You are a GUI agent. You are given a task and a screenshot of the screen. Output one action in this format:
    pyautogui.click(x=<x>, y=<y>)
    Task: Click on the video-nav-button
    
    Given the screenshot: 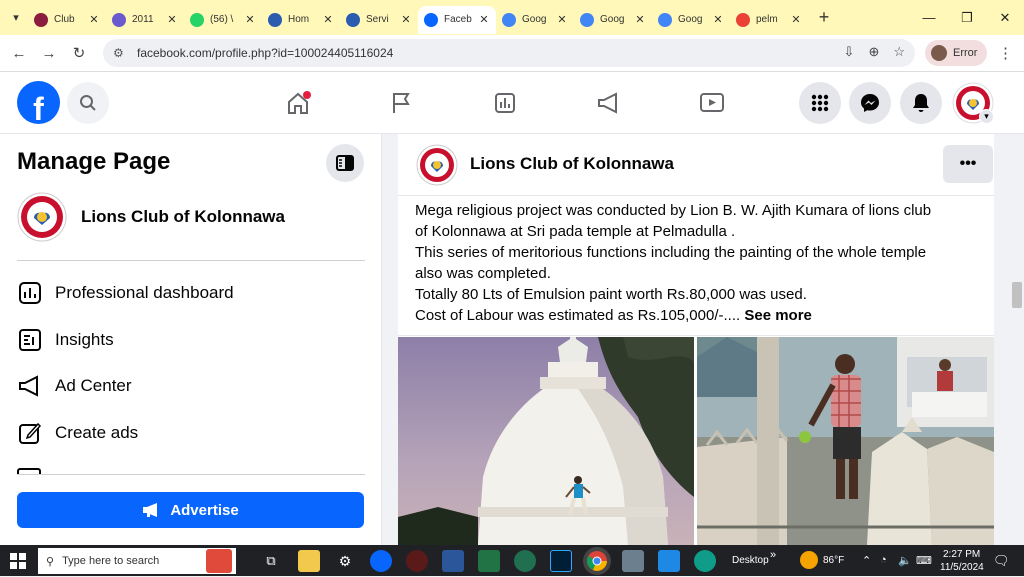 What is the action you would take?
    pyautogui.click(x=712, y=103)
    